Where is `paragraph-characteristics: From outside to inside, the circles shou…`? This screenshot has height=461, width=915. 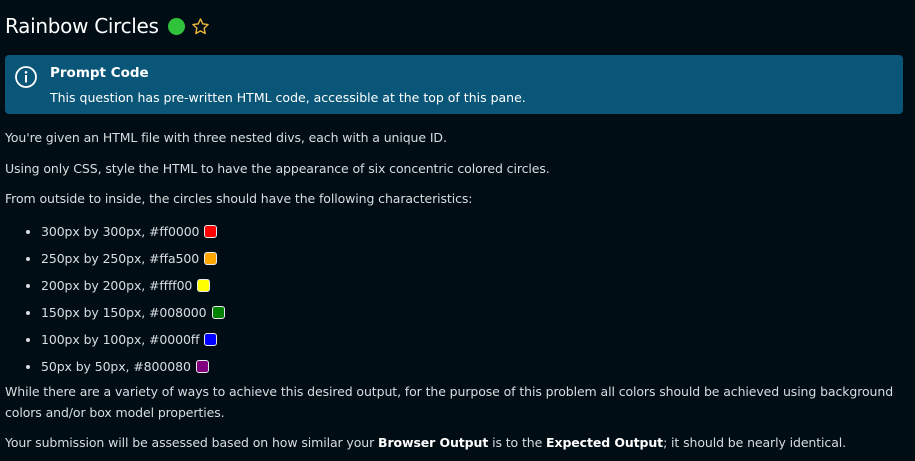 paragraph-characteristics: From outside to inside, the circles shou… is located at coordinates (239, 198).